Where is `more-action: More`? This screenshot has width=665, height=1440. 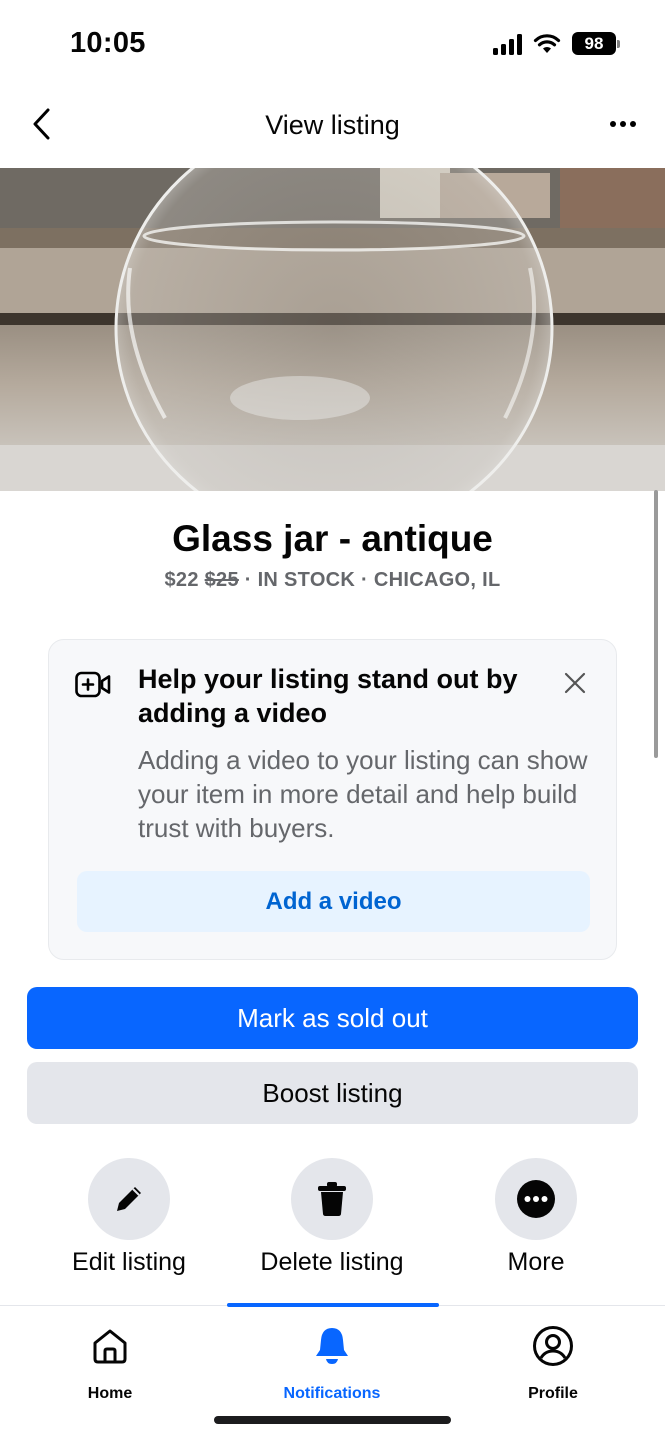 more-action: More is located at coordinates (536, 1217).